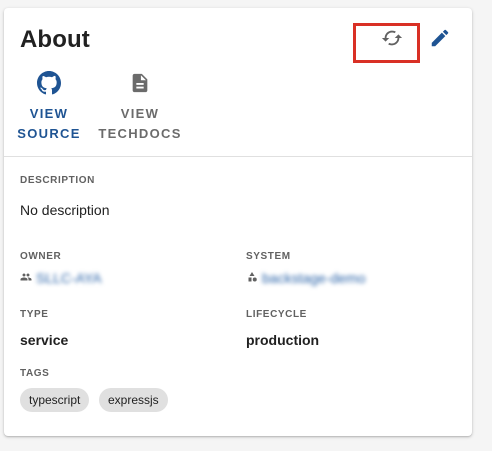 This screenshot has width=492, height=451. I want to click on type-value: service, so click(44, 340).